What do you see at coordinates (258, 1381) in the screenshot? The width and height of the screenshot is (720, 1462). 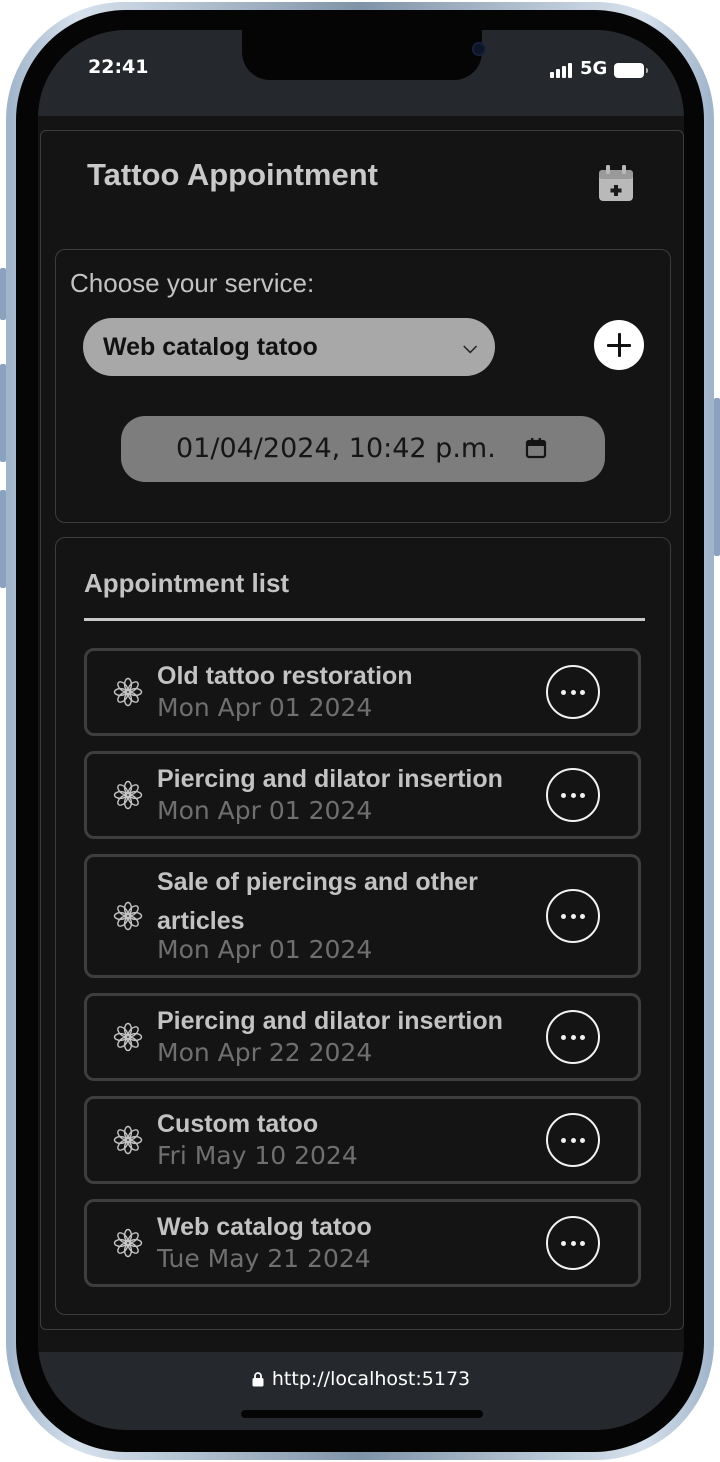 I see `lock-icon` at bounding box center [258, 1381].